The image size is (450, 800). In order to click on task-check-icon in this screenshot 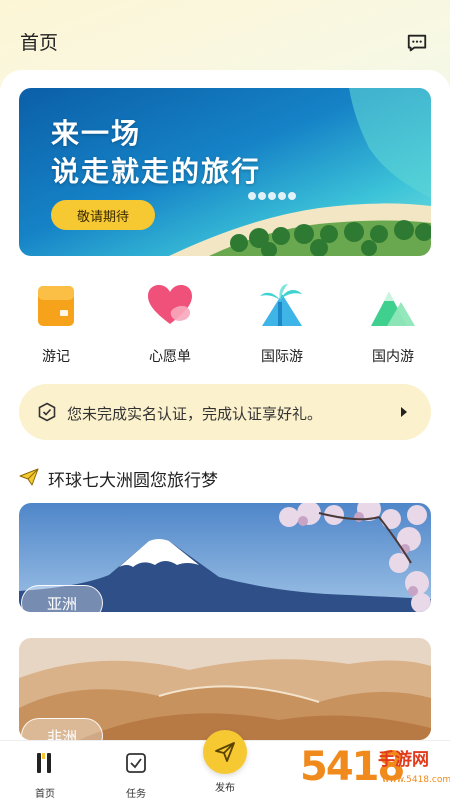, I will do `click(136, 763)`.